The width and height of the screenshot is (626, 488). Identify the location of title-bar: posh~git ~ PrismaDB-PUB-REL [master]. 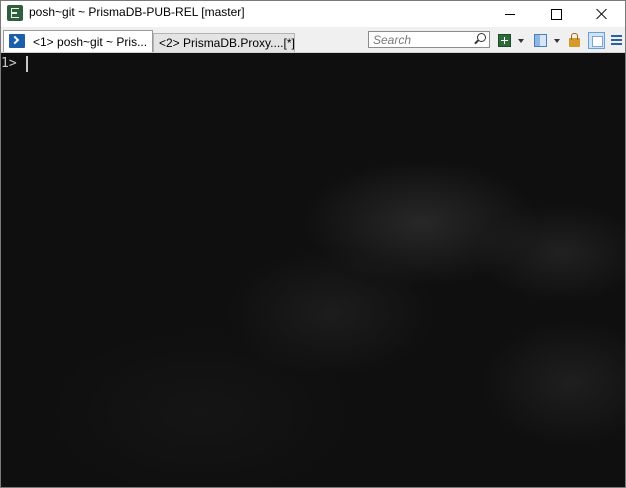
(313, 14).